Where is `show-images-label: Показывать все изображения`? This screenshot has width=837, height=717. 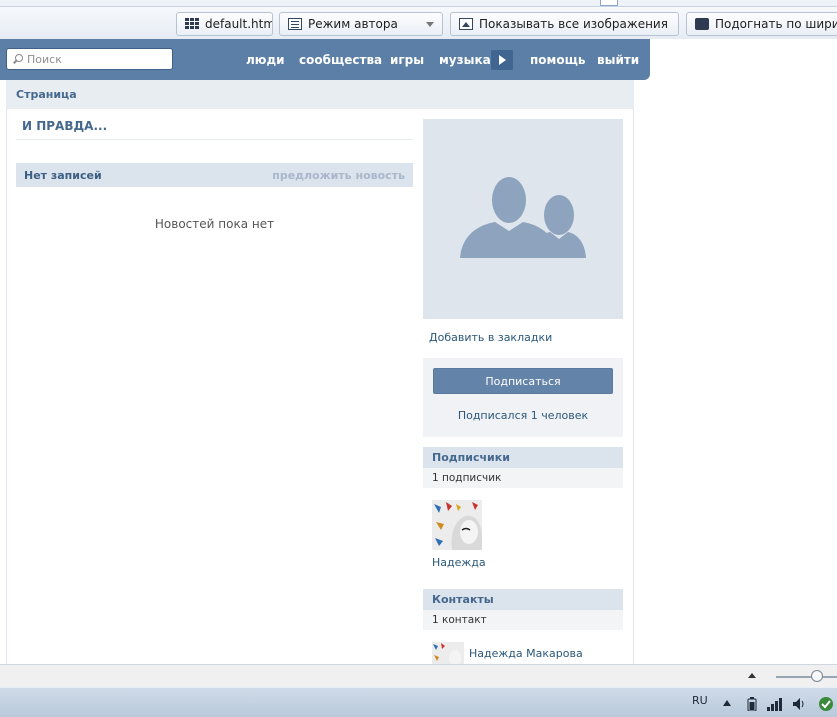 show-images-label: Показывать все изображения is located at coordinates (573, 24).